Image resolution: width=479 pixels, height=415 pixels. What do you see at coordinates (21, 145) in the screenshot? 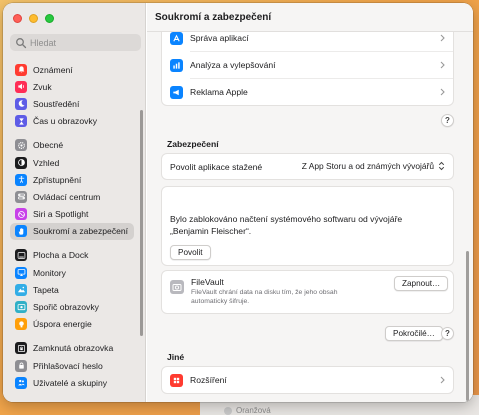
I see `gear-icon` at bounding box center [21, 145].